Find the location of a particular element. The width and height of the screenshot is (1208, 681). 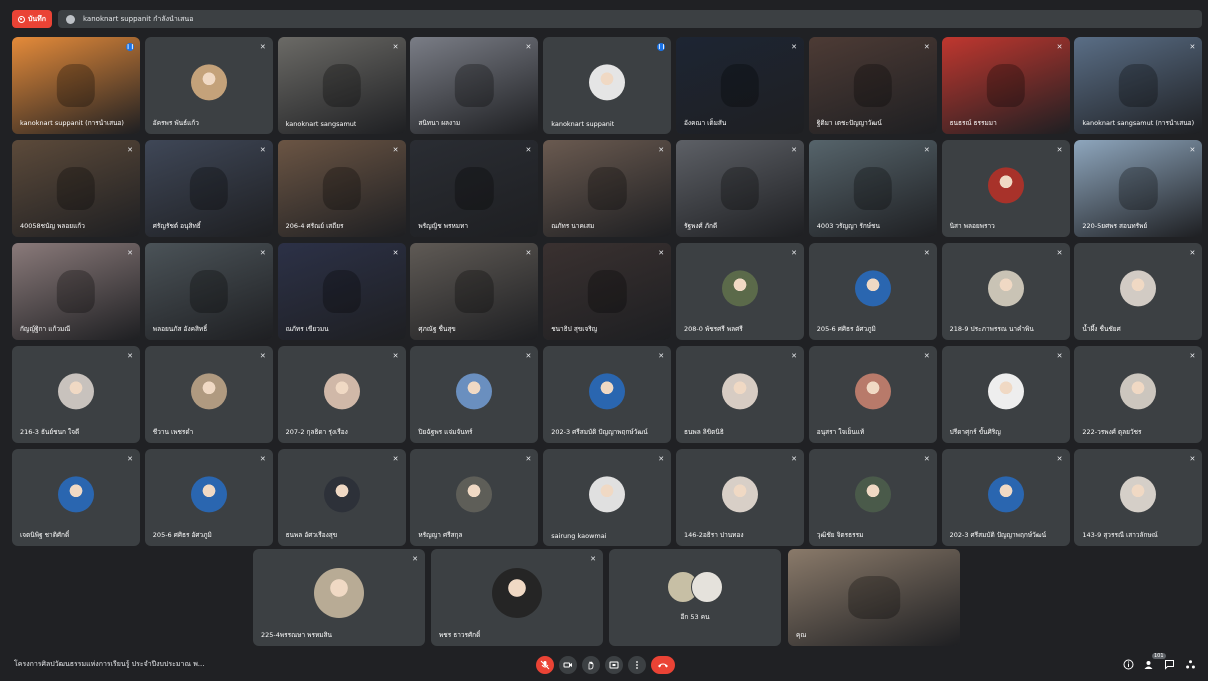

present-button is located at coordinates (614, 665).